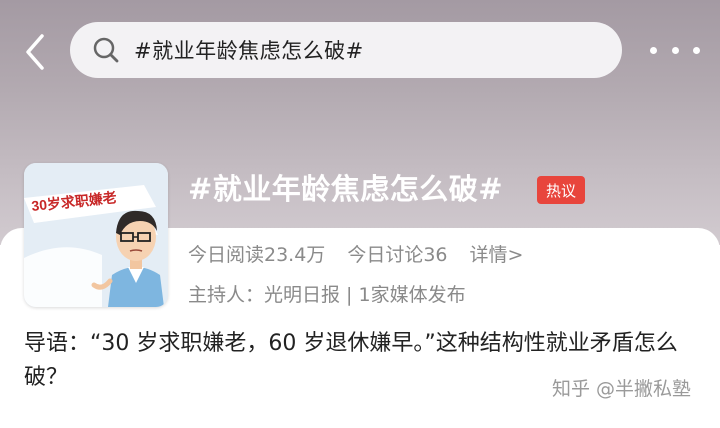  What do you see at coordinates (257, 255) in the screenshot?
I see `read-count: 今日阅读23.4万` at bounding box center [257, 255].